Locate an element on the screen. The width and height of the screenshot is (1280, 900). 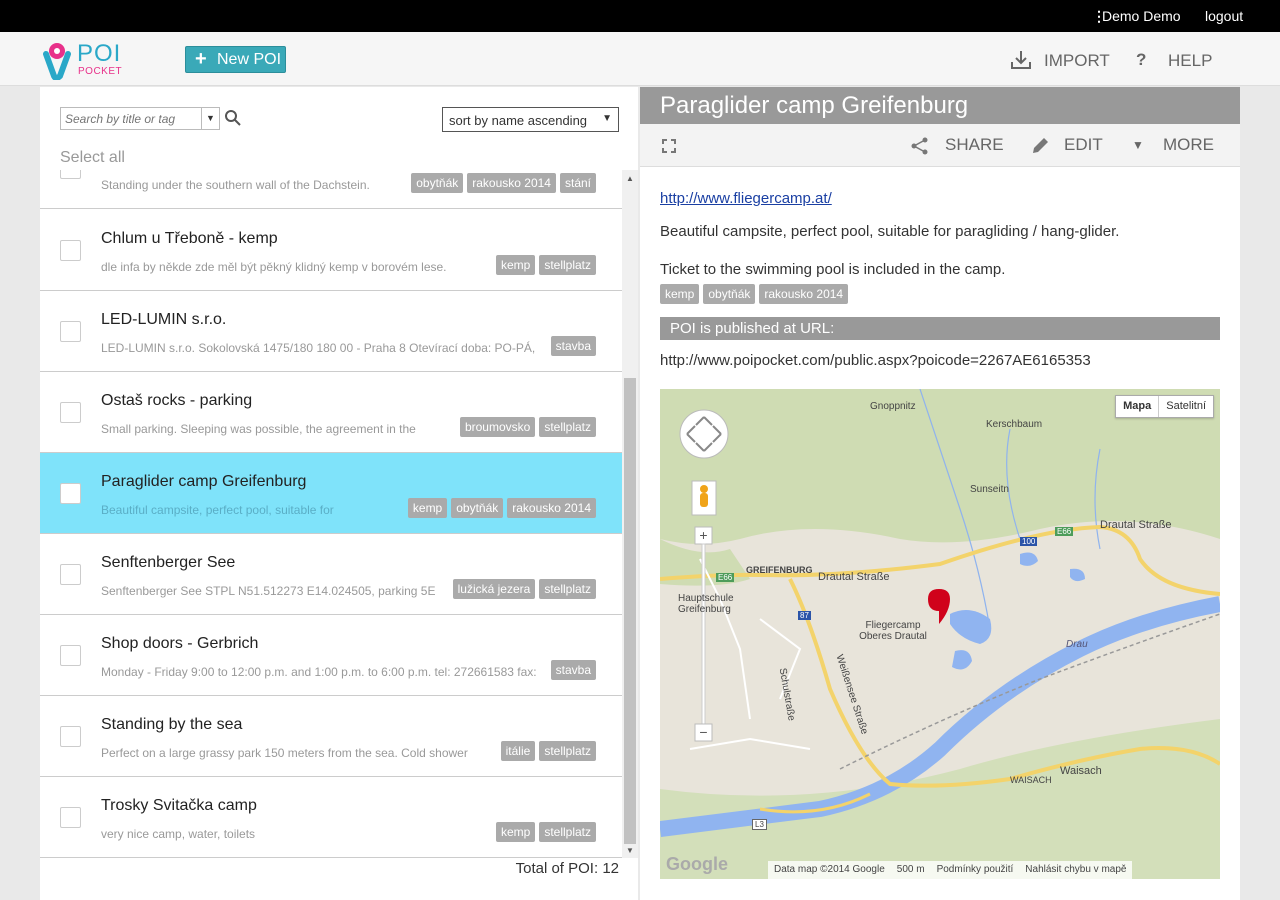
search-dropdown-button: ▼ is located at coordinates (210, 118).